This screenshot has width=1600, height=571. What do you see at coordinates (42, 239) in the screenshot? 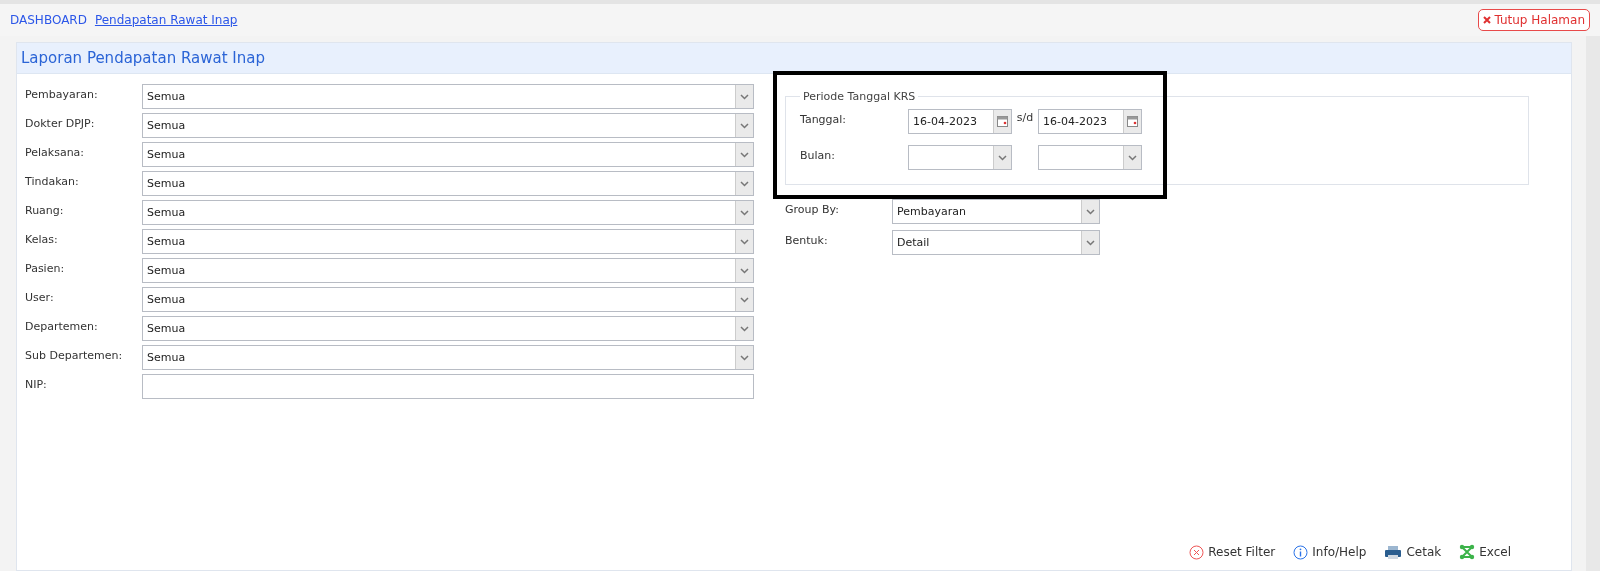
I see `field-label: Kelas:` at bounding box center [42, 239].